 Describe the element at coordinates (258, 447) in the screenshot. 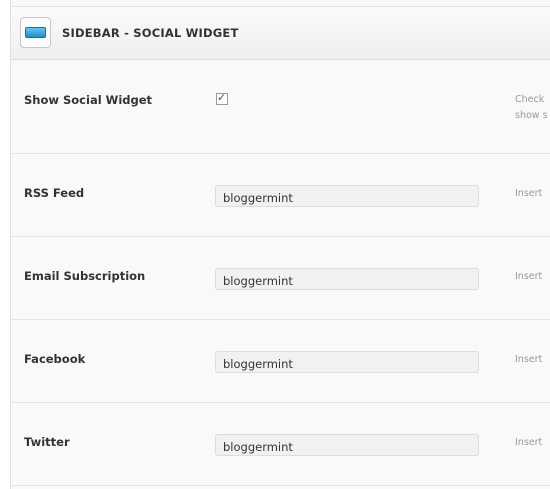

I see `twitter-value: bloggermint` at that location.